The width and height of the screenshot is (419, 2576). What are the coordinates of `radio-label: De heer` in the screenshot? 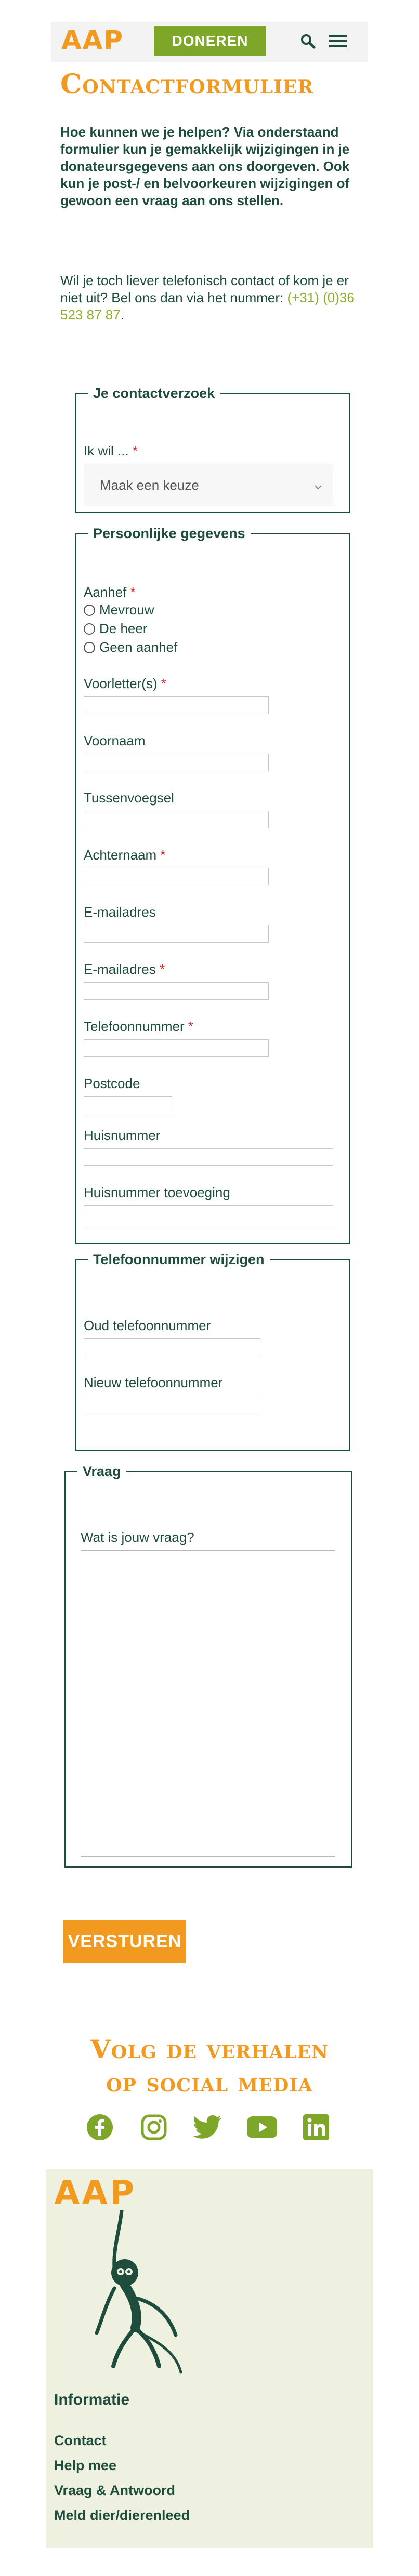 It's located at (123, 629).